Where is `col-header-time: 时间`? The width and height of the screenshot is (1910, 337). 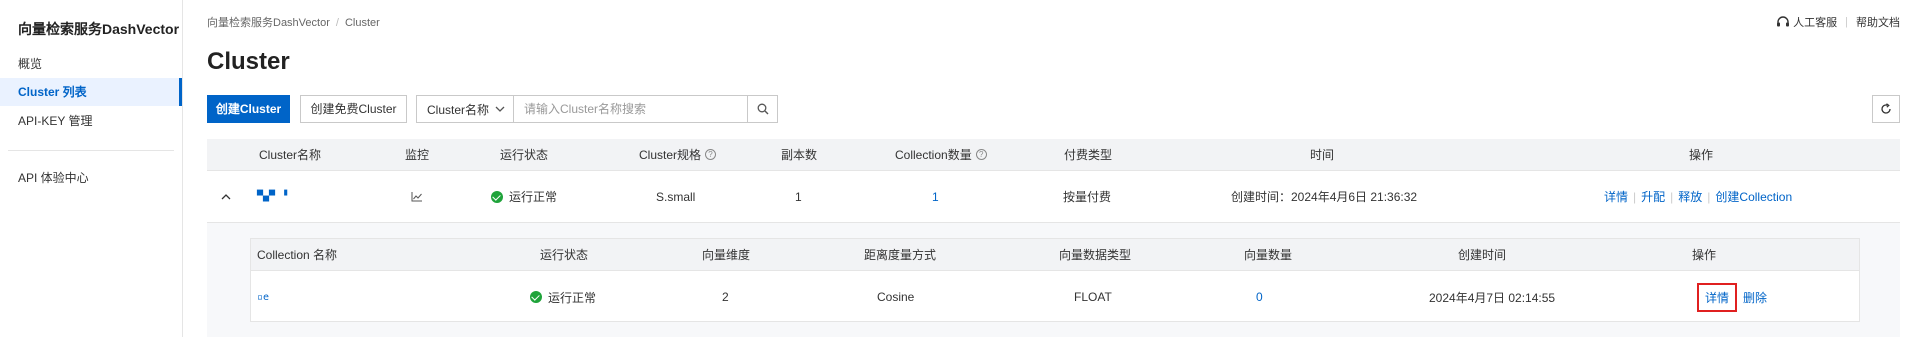
col-header-time: 时间 is located at coordinates (1322, 155).